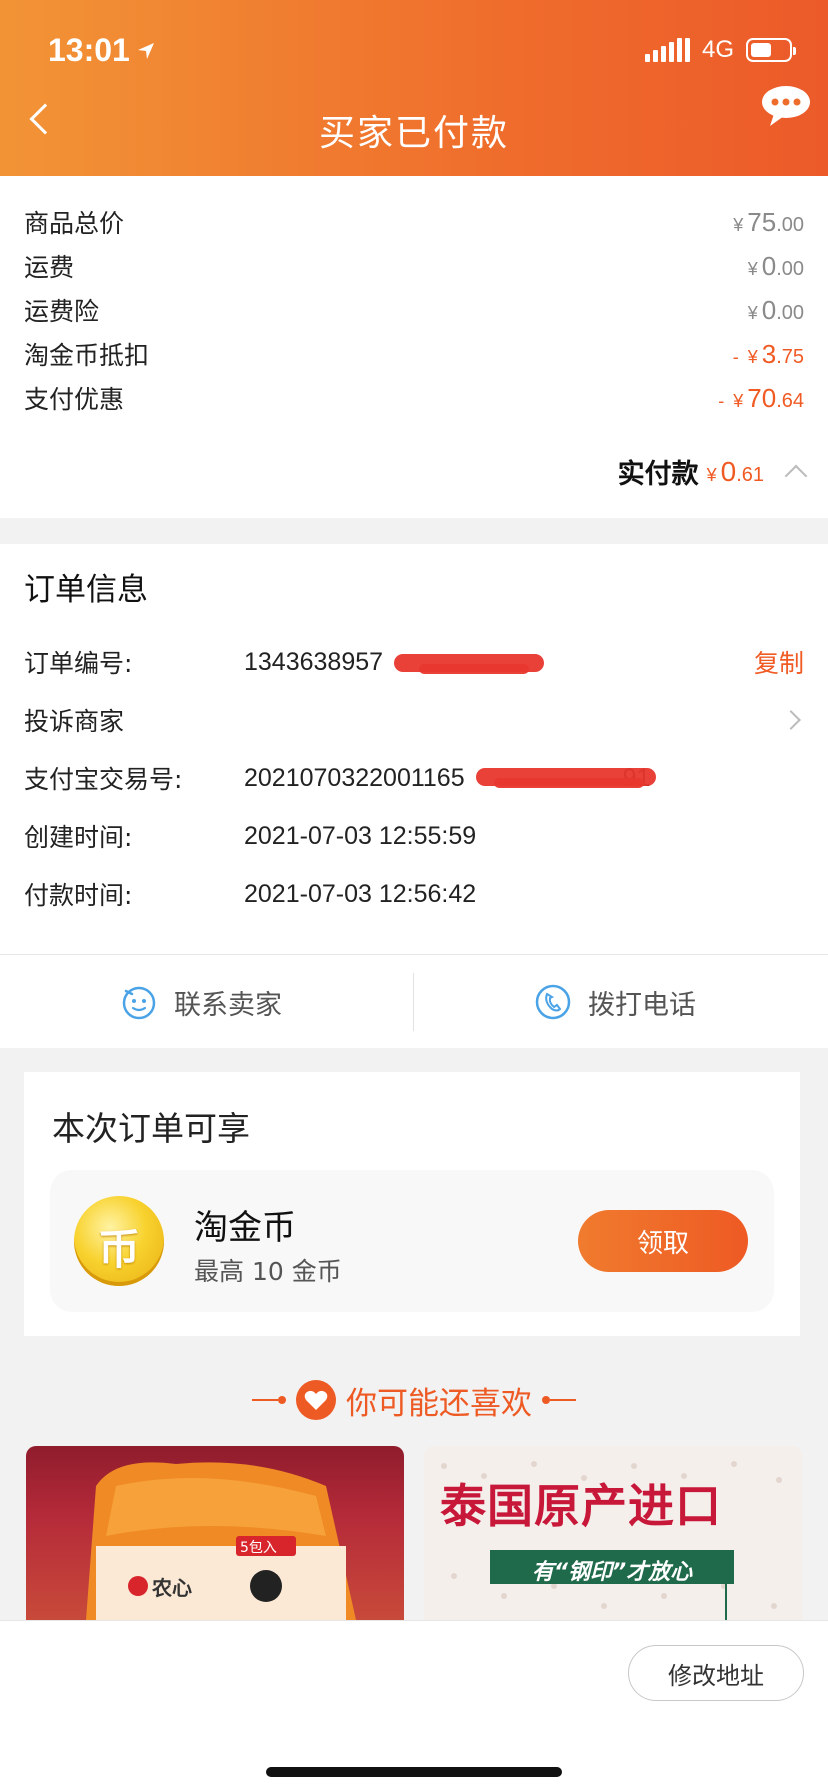 This screenshot has height=1792, width=828. I want to click on order-number-label: 订单编号:, so click(78, 663).